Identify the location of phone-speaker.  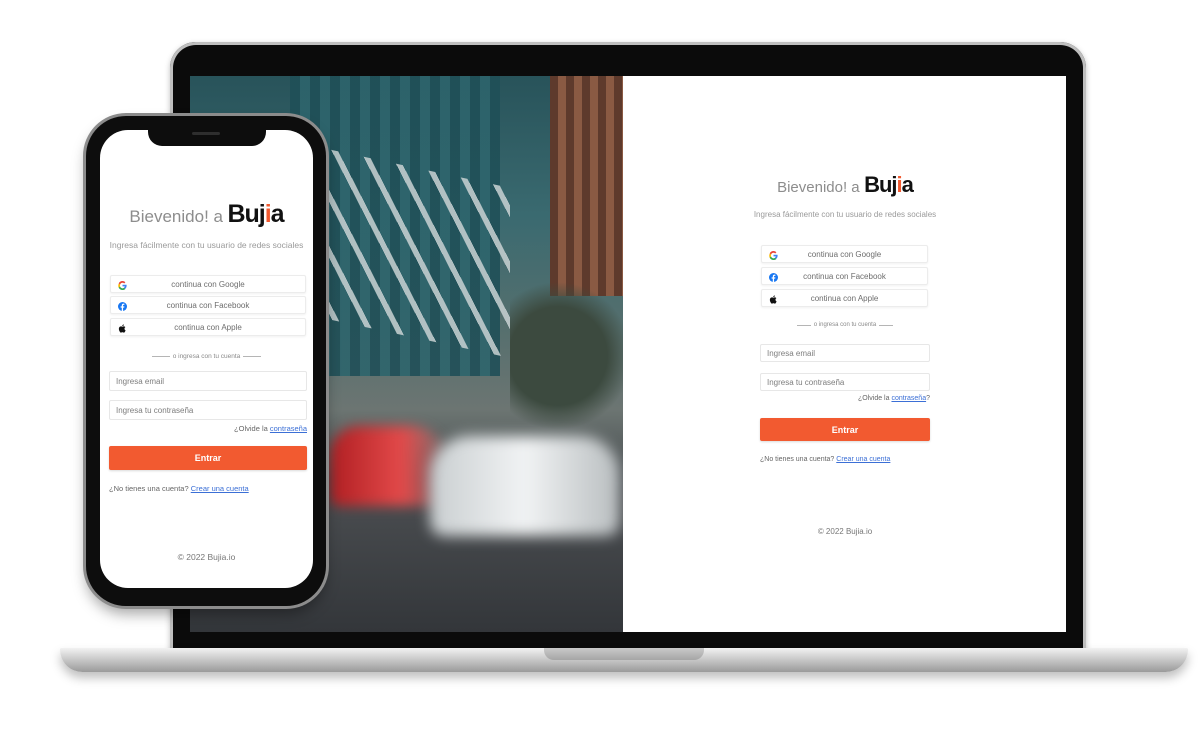
(206, 133).